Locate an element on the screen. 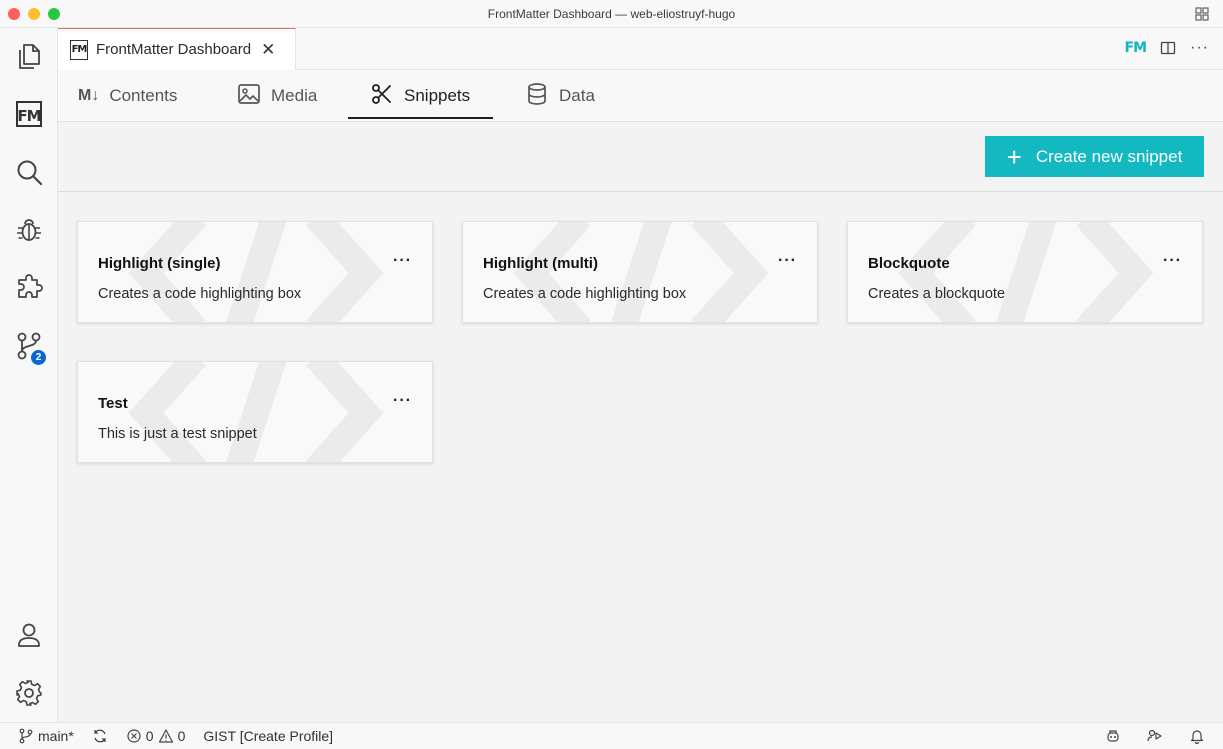 The image size is (1223, 749). tab-actions: FM ··· is located at coordinates (1167, 48).